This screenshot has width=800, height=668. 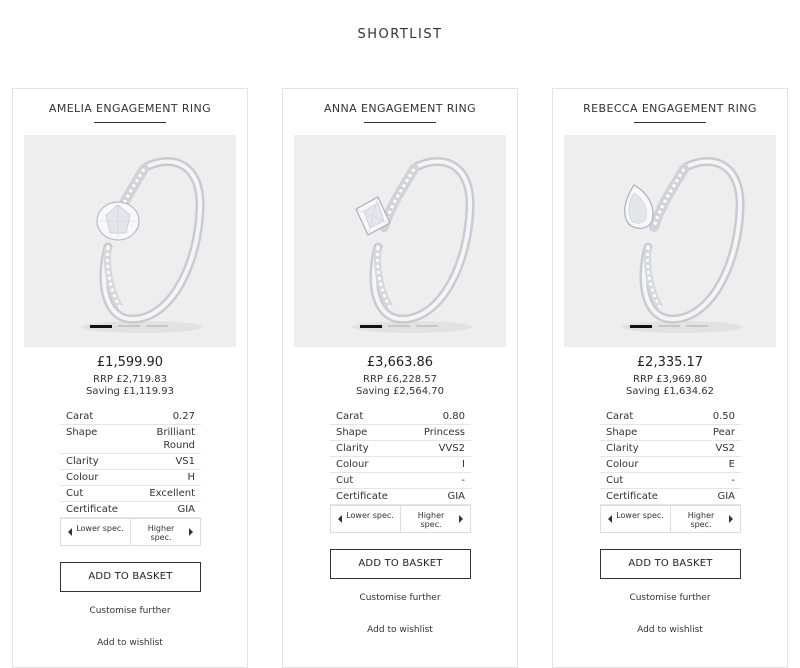 I want to click on spec-row: Cut Excellent, so click(x=130, y=494).